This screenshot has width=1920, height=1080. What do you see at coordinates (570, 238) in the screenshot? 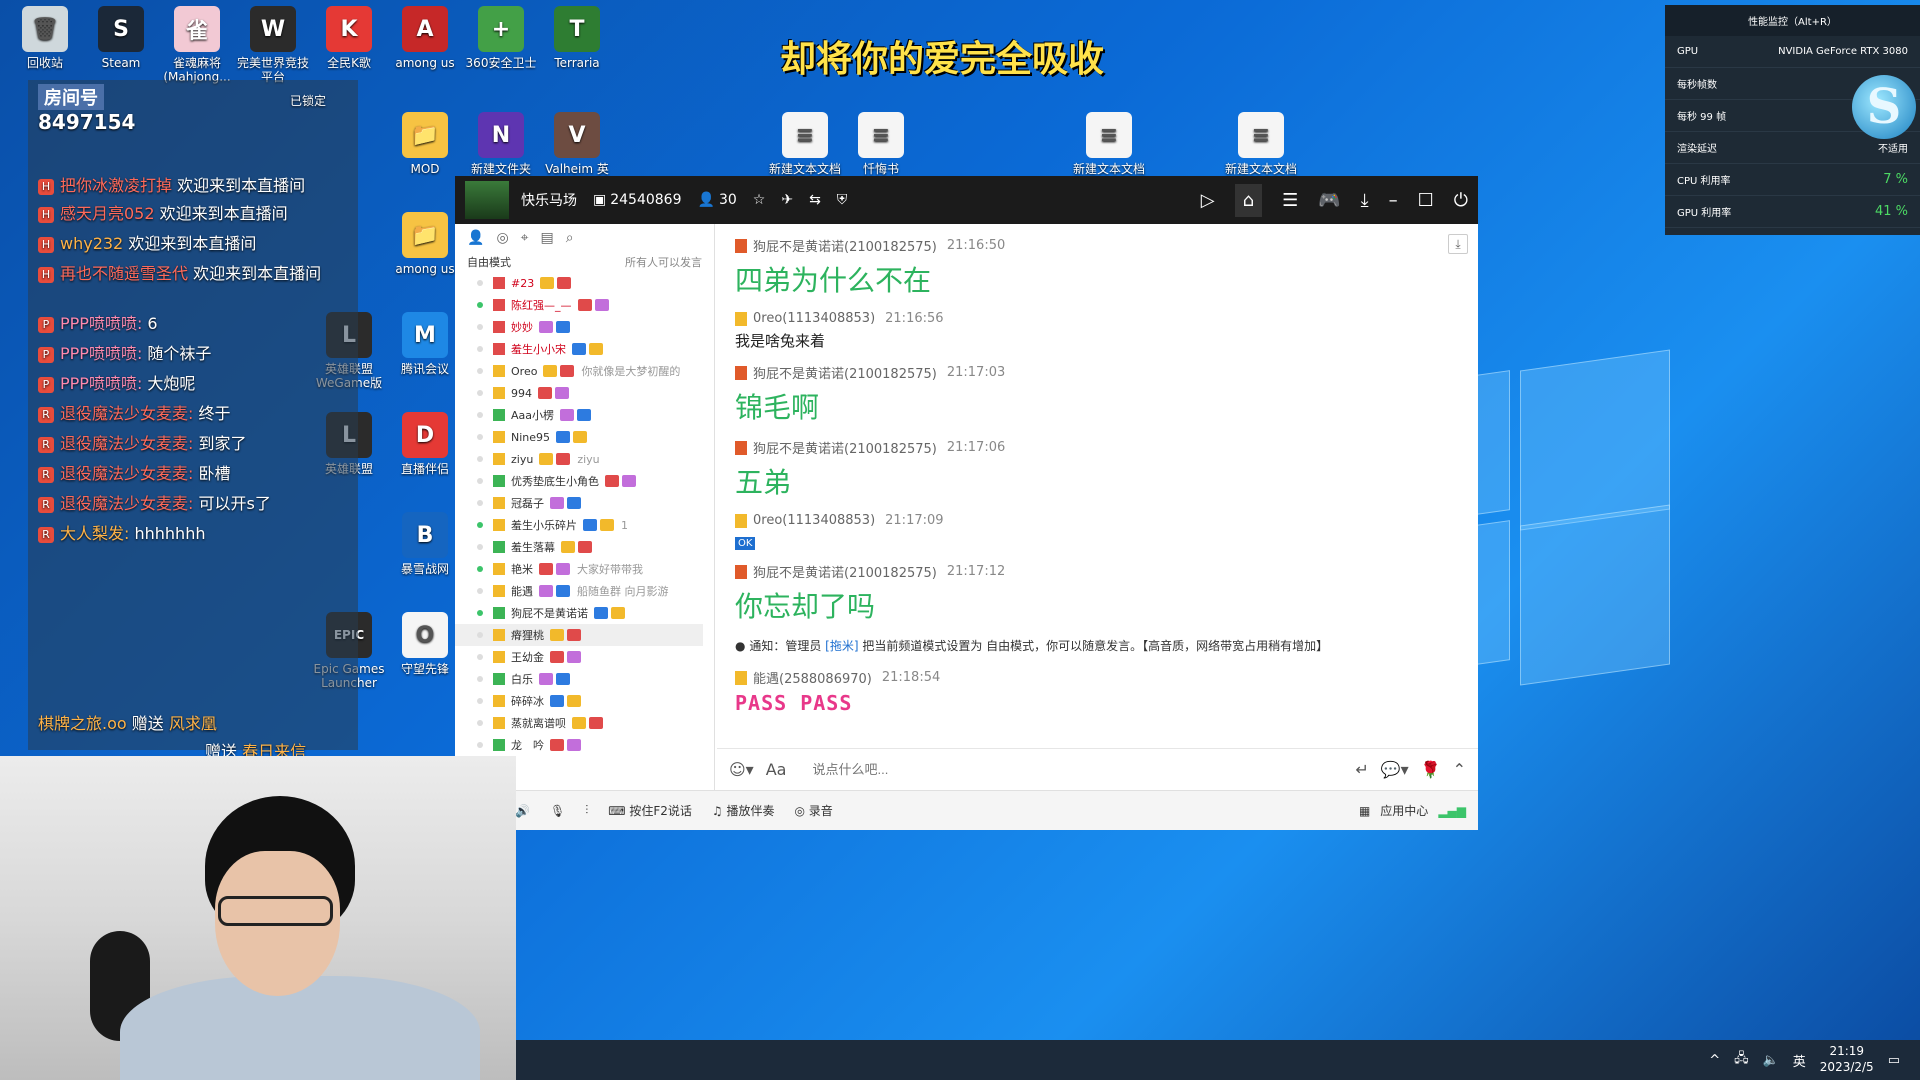
I see `search-icon: ⌕` at bounding box center [570, 238].